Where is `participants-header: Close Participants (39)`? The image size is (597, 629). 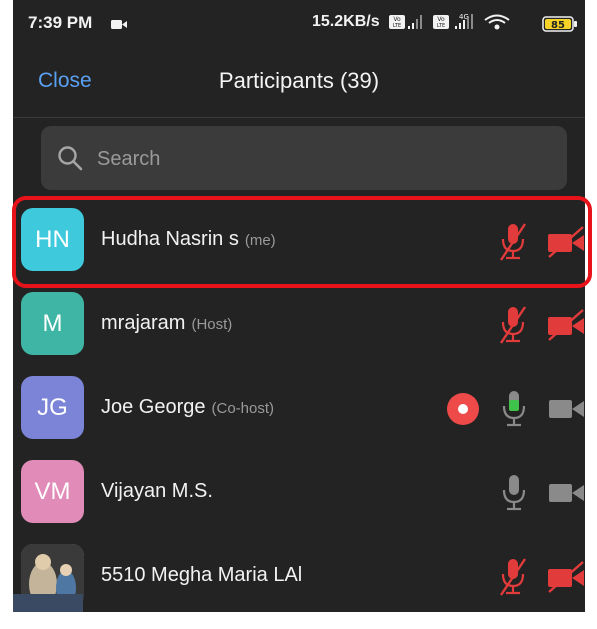
participants-header: Close Participants (39) is located at coordinates (299, 81).